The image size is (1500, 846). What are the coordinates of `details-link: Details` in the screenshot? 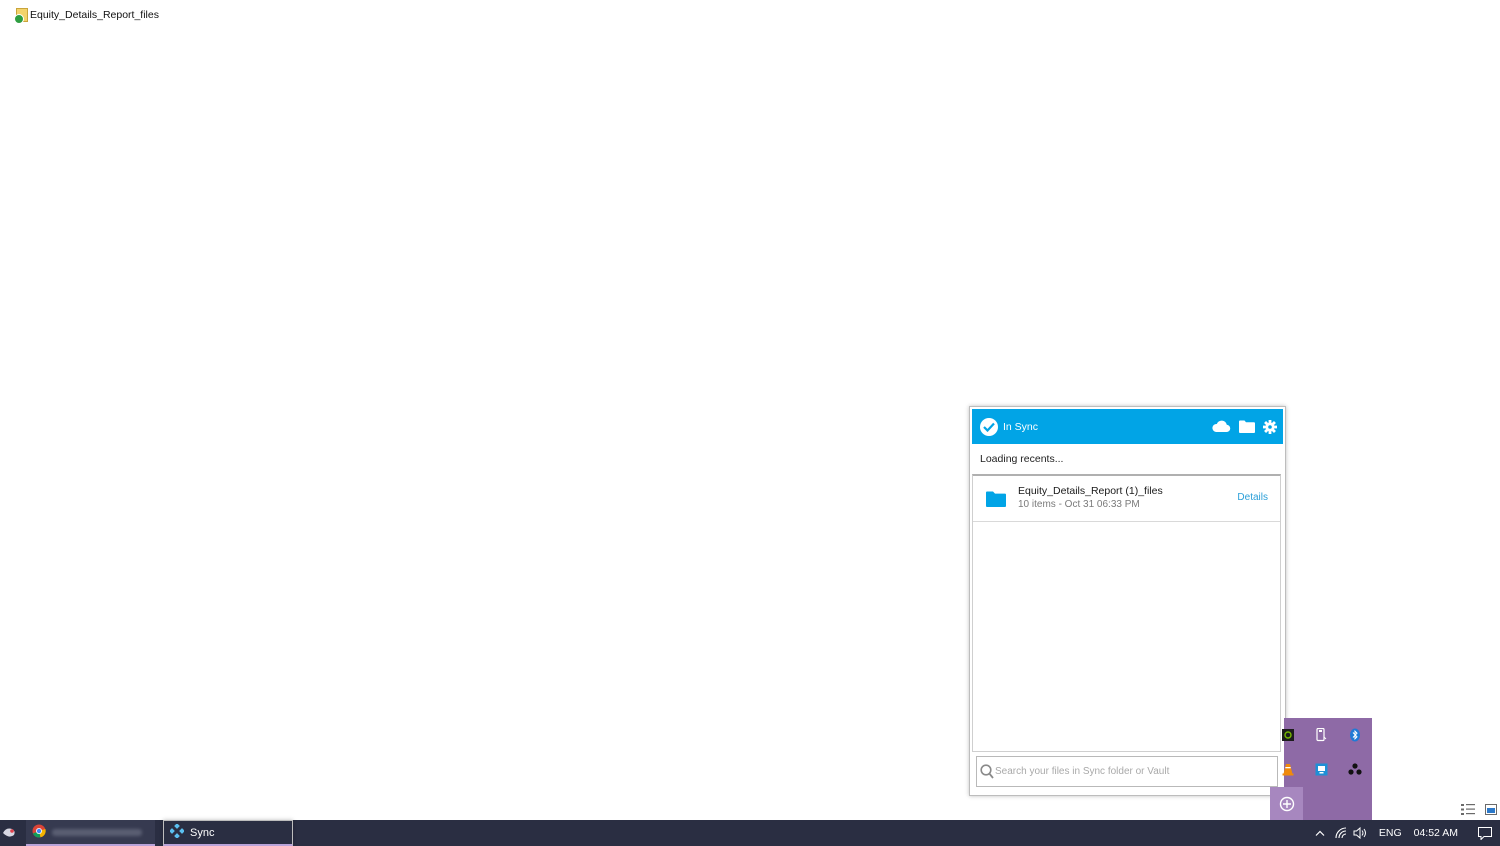 It's located at (1252, 497).